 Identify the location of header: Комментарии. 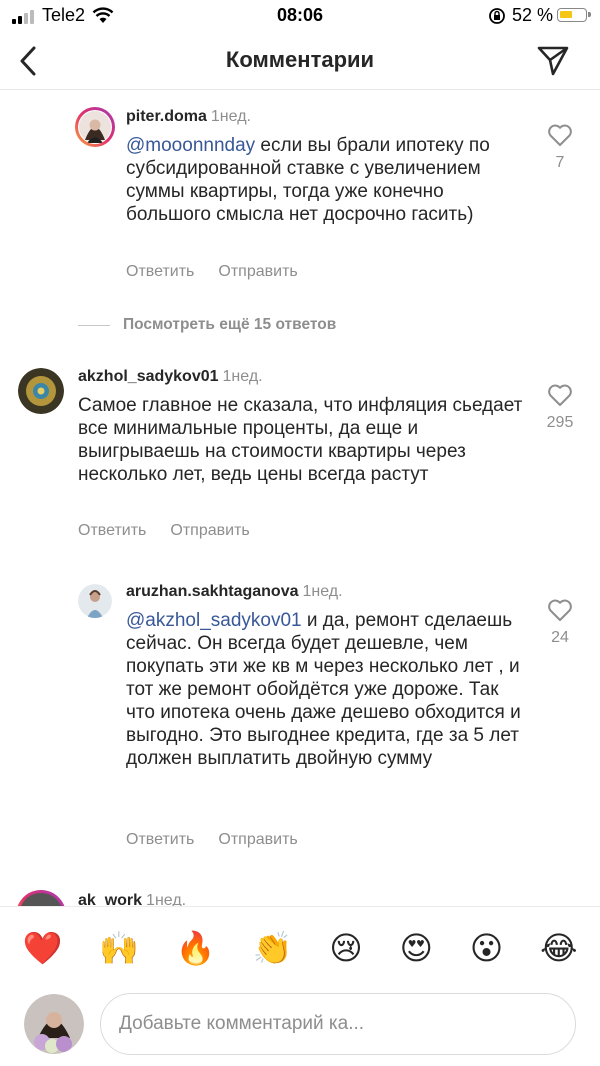
(300, 61).